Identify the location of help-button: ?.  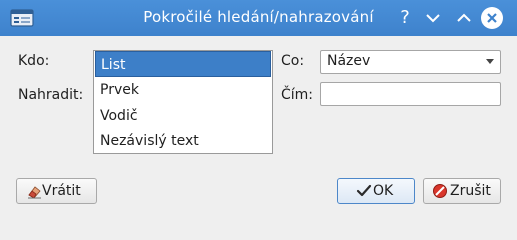
(405, 18).